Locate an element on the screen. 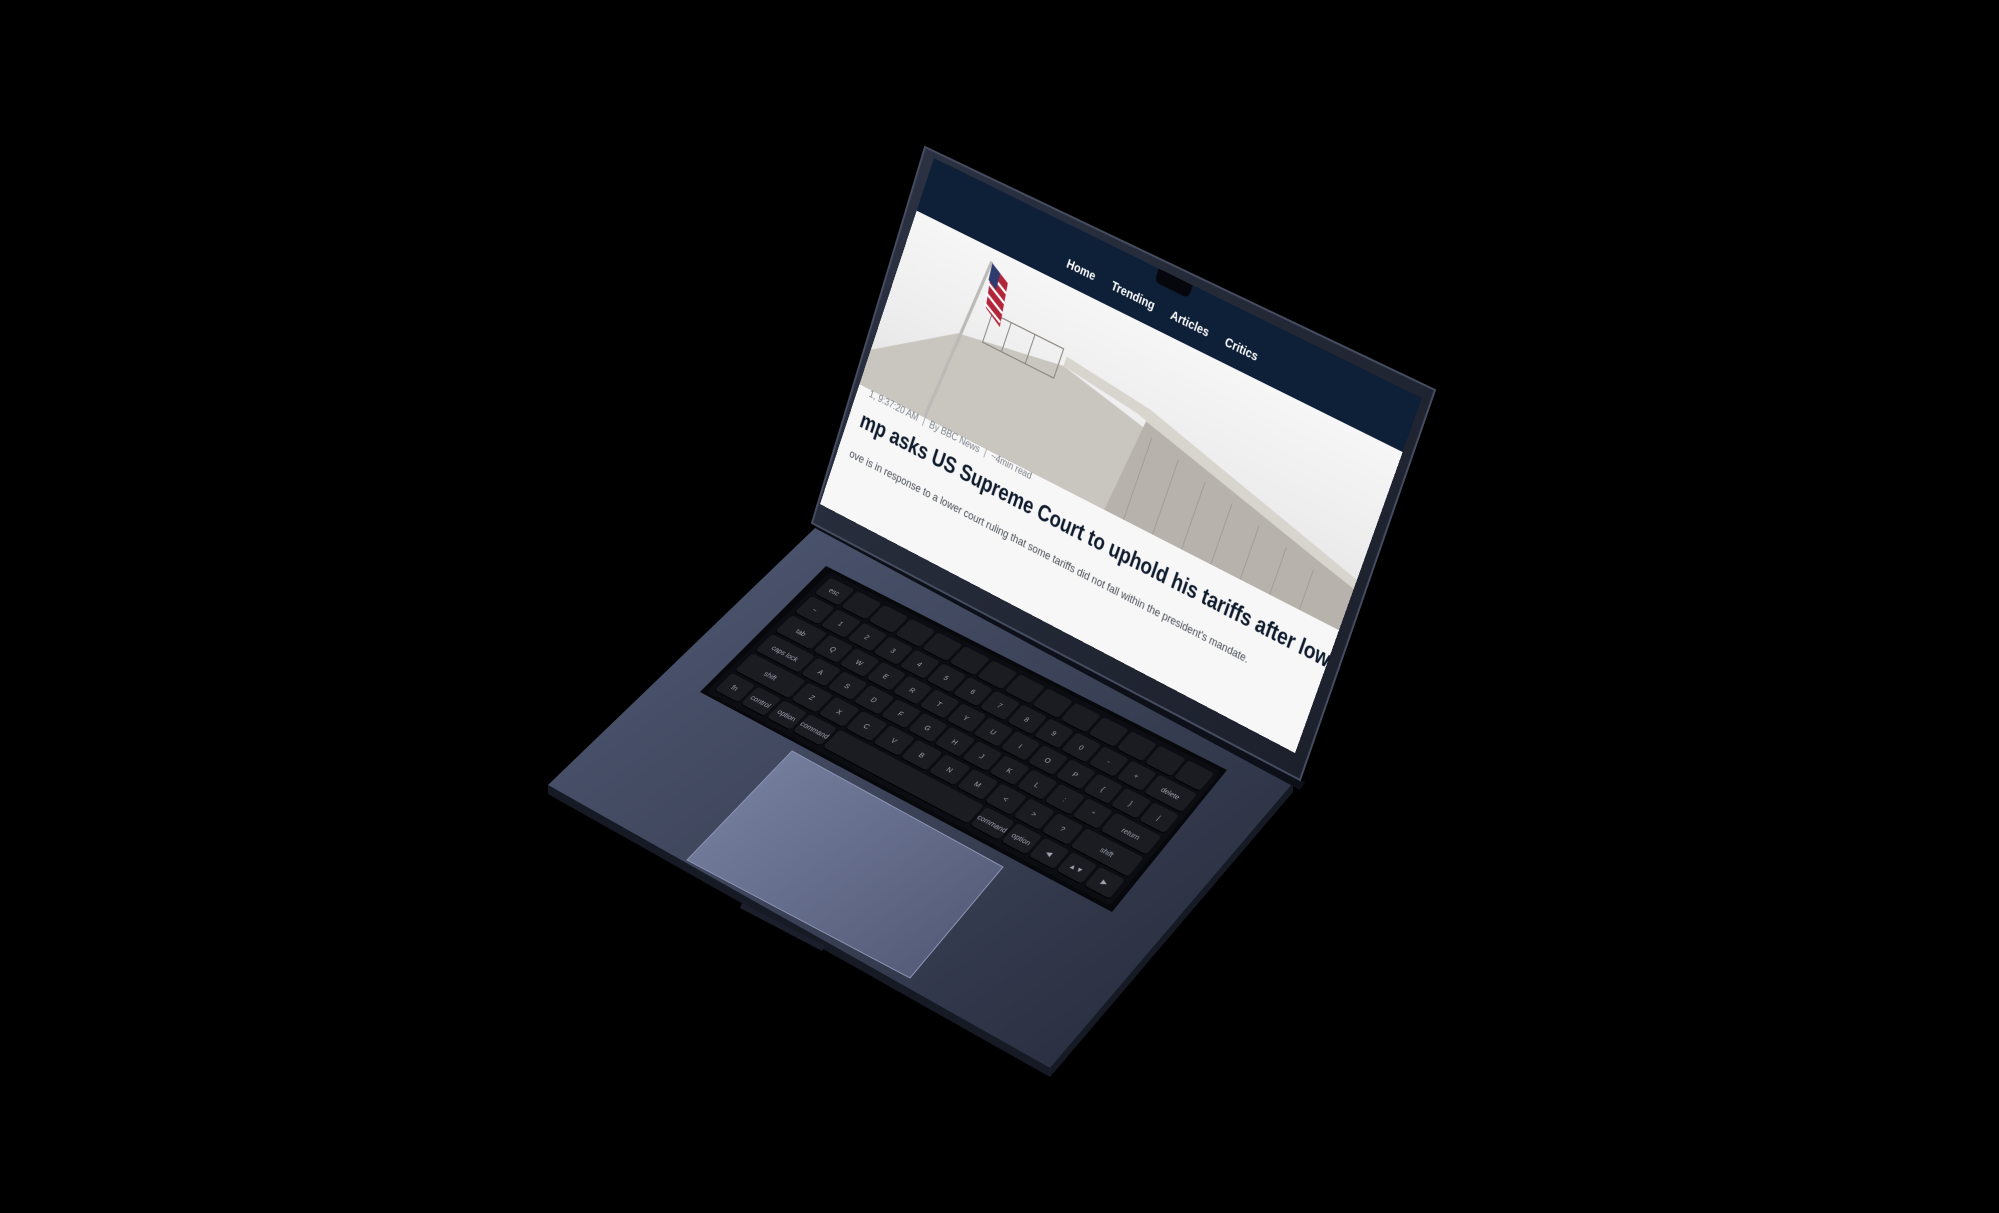  us-flag-icon is located at coordinates (996, 295).